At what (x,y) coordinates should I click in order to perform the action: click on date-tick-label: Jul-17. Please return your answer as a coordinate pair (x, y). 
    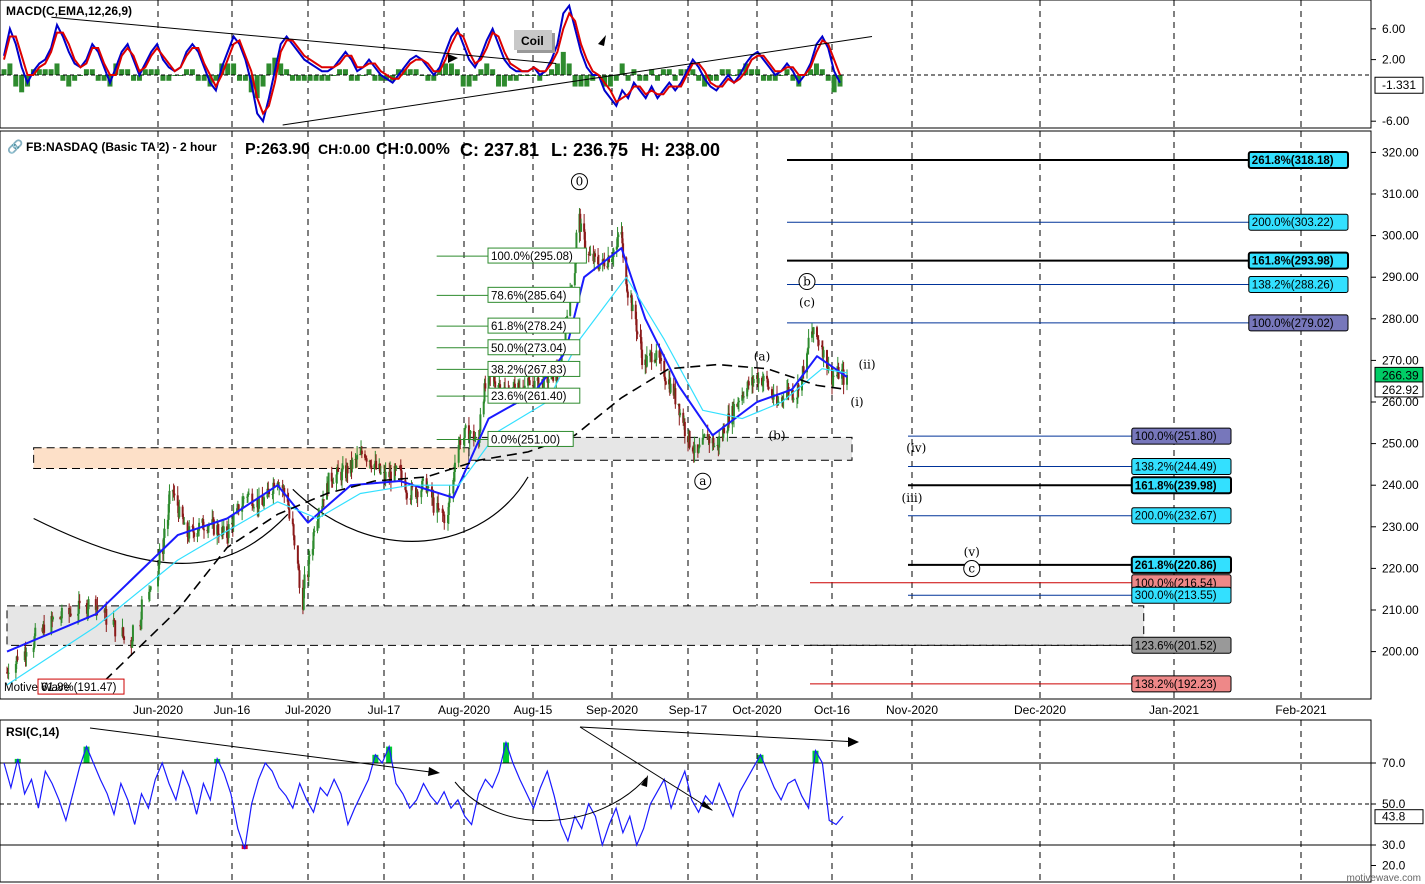
    Looking at the image, I should click on (384, 710).